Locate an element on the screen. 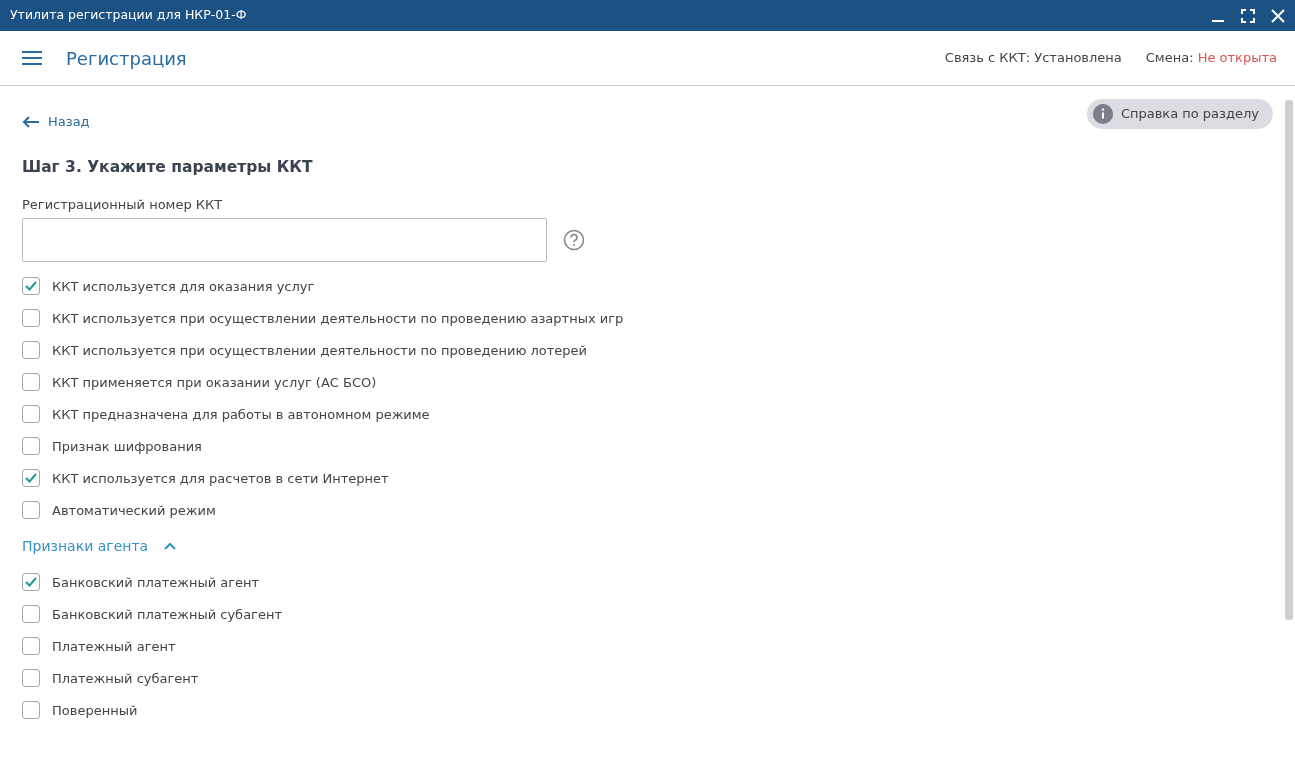 The height and width of the screenshot is (778, 1295). back-arrow-icon is located at coordinates (31, 121).